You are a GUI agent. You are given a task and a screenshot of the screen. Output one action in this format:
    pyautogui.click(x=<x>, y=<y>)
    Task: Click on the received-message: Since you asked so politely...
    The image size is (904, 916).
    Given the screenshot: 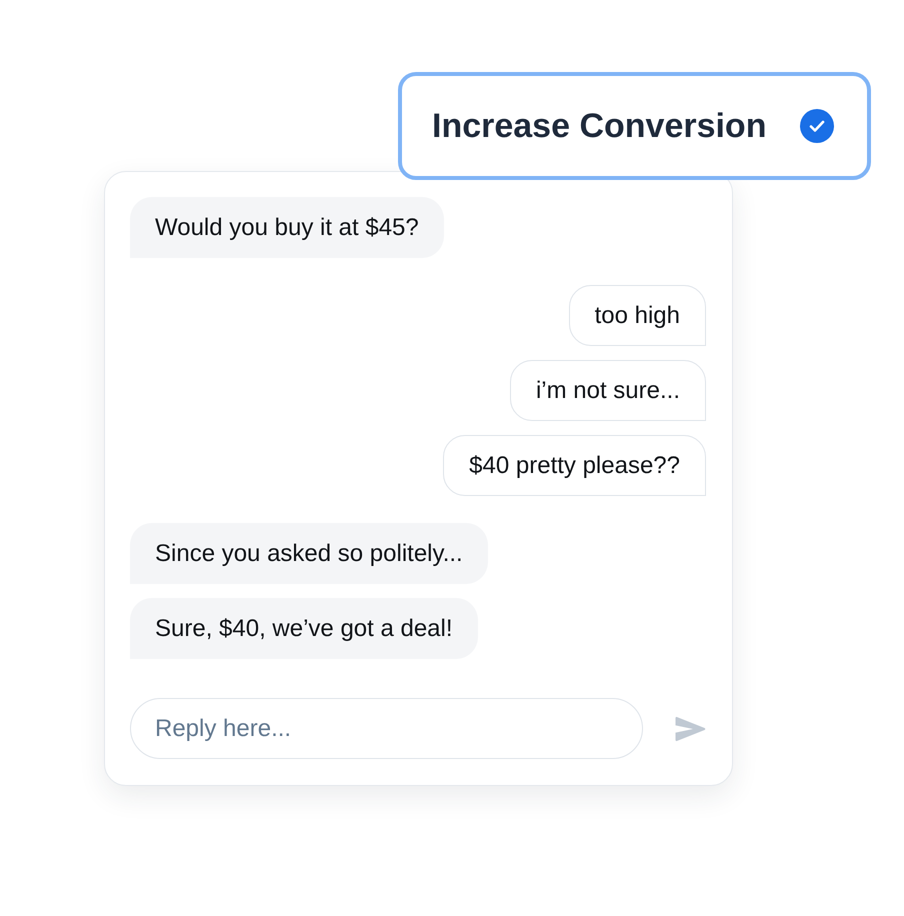 What is the action you would take?
    pyautogui.click(x=309, y=553)
    